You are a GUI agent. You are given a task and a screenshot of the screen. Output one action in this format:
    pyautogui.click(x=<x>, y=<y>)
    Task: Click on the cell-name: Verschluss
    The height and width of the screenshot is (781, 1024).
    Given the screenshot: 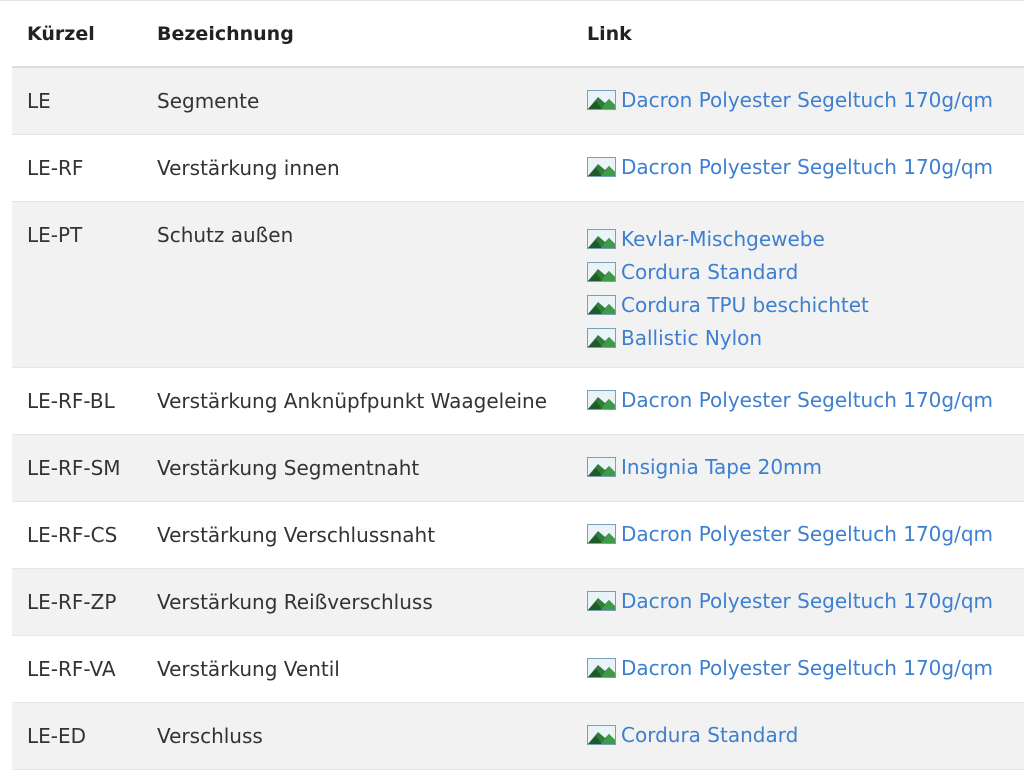 What is the action you would take?
    pyautogui.click(x=210, y=735)
    